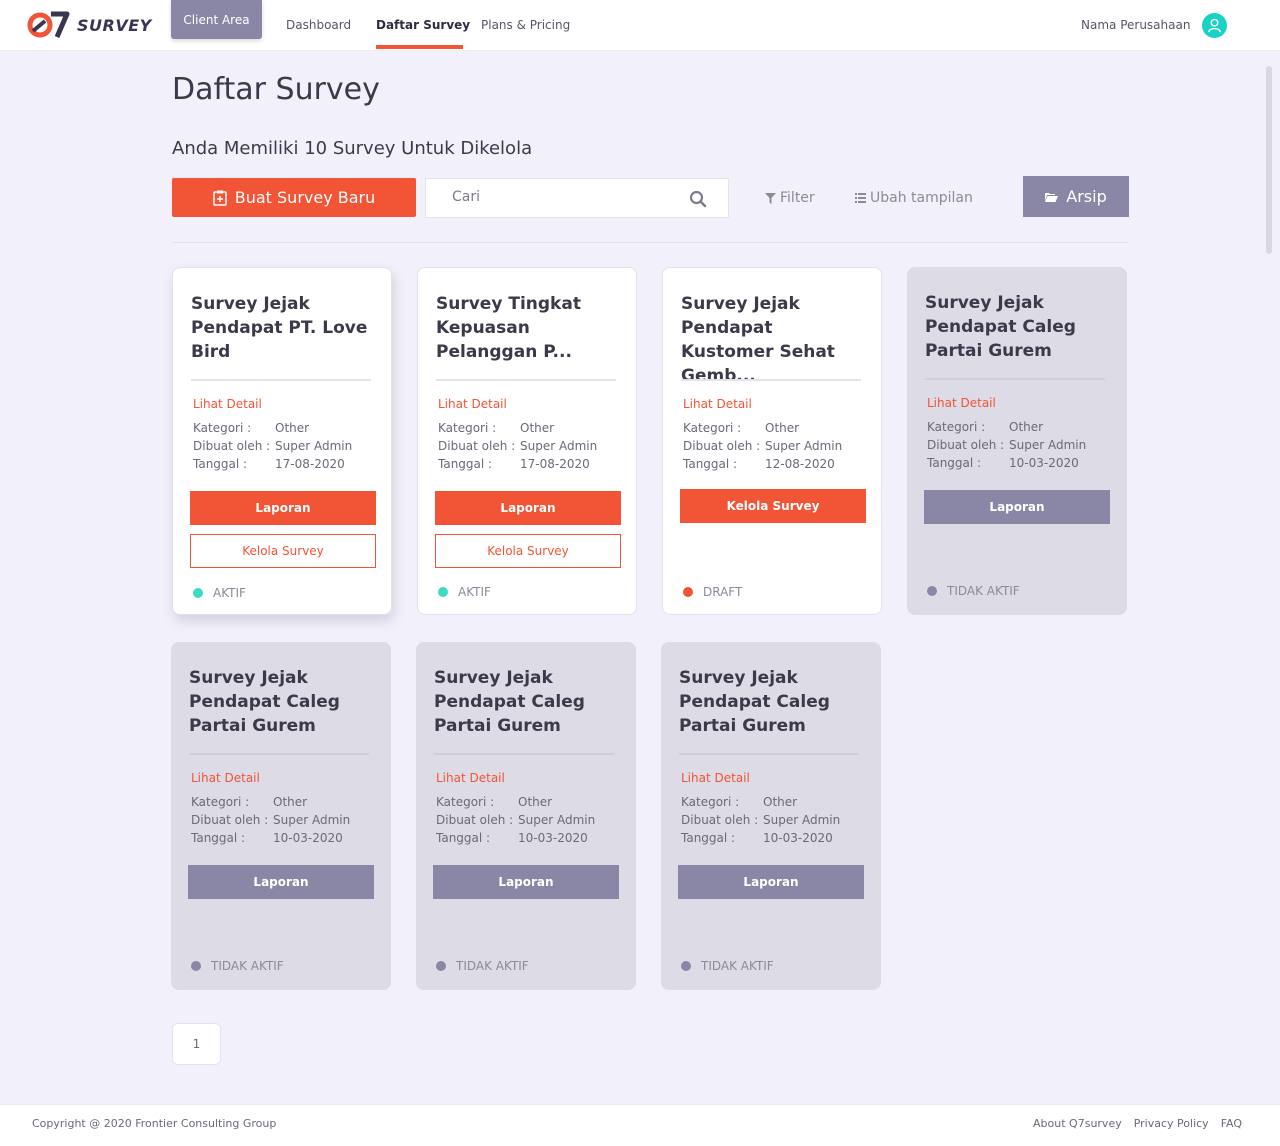 This screenshot has height=1146, width=1280. What do you see at coordinates (1086, 196) in the screenshot?
I see `archive-label: Arsip` at bounding box center [1086, 196].